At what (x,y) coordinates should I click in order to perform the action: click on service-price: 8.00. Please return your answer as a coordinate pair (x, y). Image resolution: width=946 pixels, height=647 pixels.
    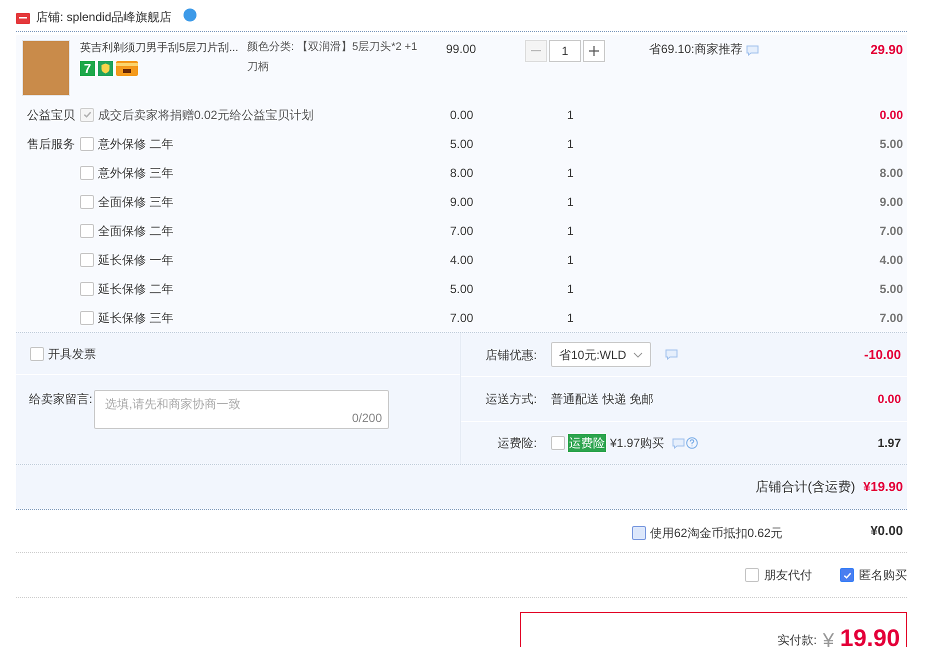
    Looking at the image, I should click on (462, 173).